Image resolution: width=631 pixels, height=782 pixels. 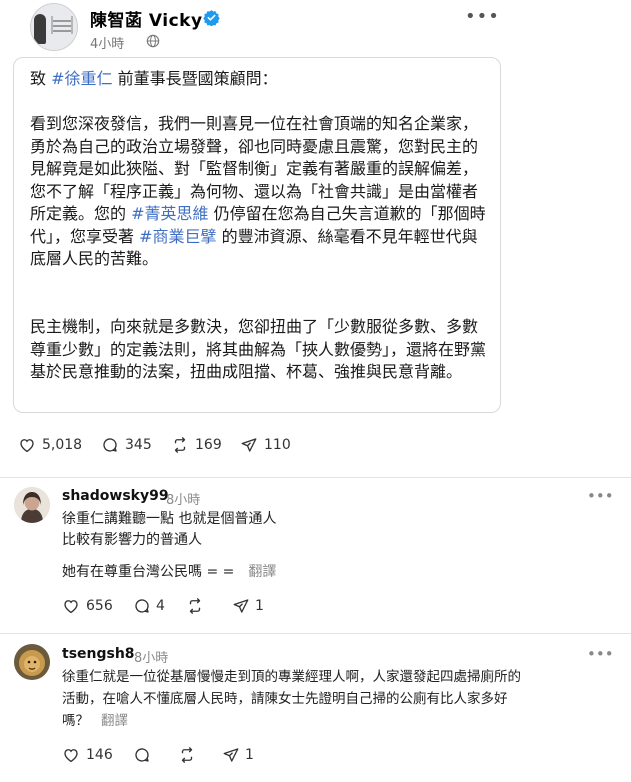 What do you see at coordinates (99, 755) in the screenshot?
I see `like-count: 146` at bounding box center [99, 755].